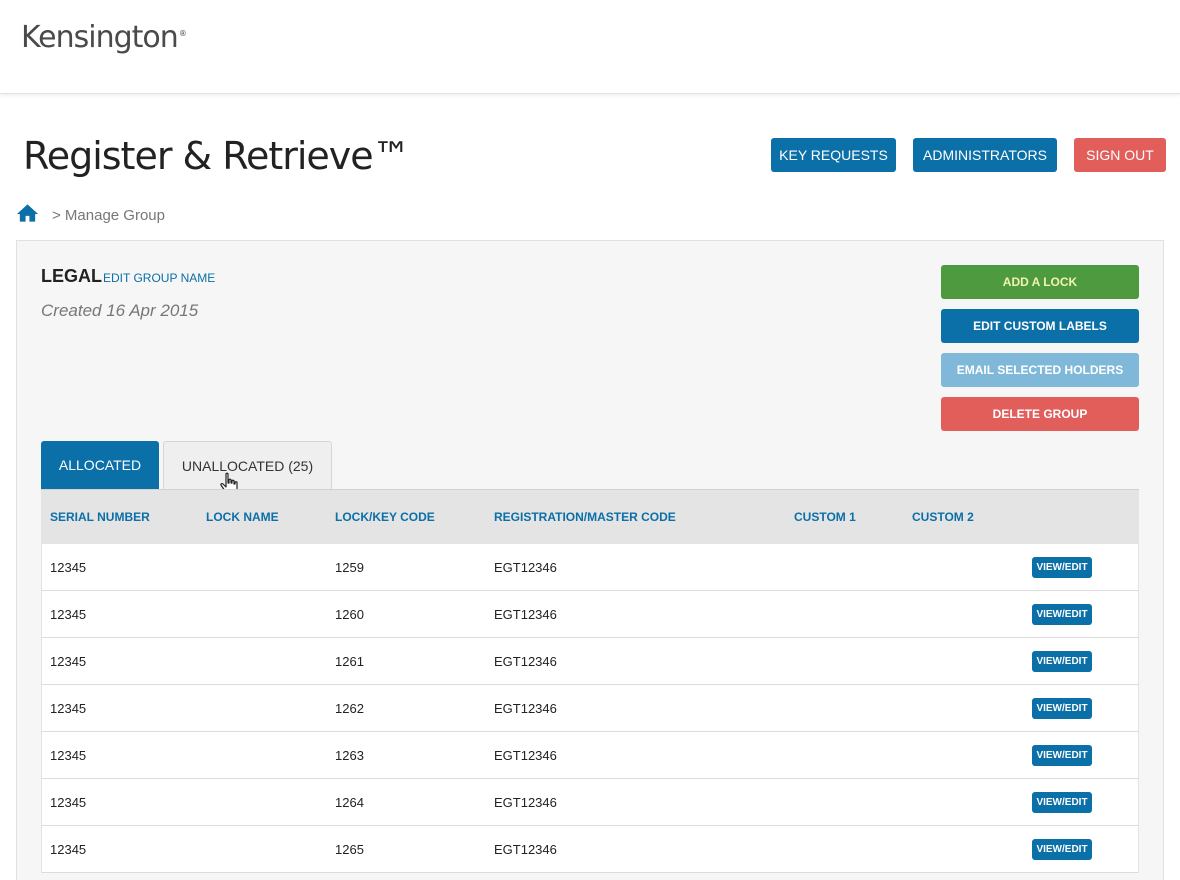 Image resolution: width=1180 pixels, height=880 pixels. Describe the element at coordinates (349, 755) in the screenshot. I see `lock-key-code-cell: 1263` at that location.